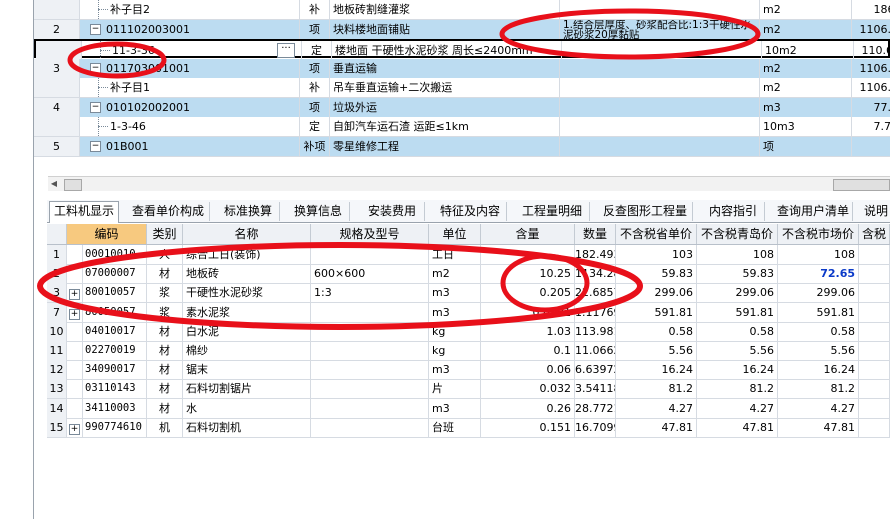 The image size is (890, 519). Describe the element at coordinates (818, 331) in the screenshot. I see `resource-market-price: 0.58` at that location.